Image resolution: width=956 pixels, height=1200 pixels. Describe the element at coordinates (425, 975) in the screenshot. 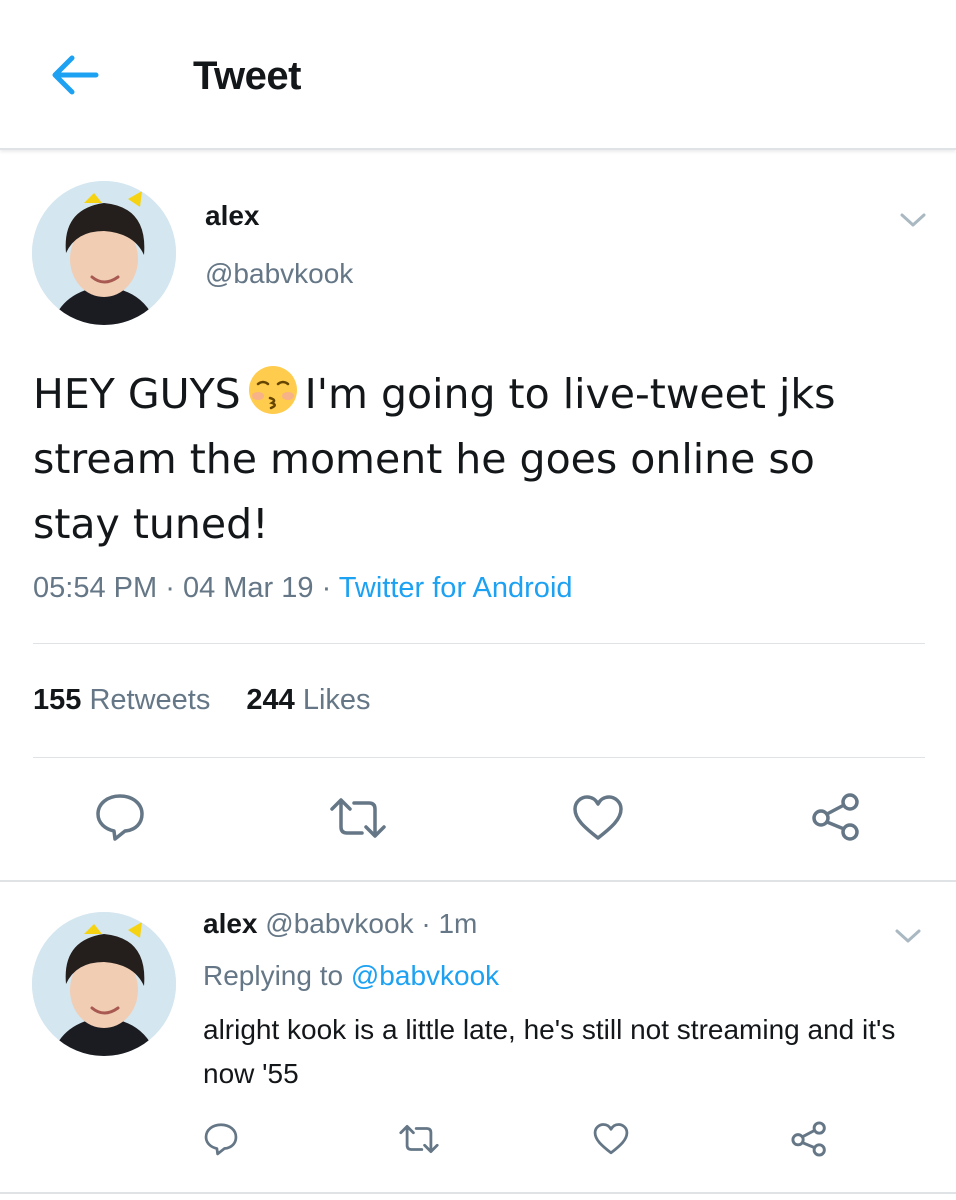

I see `replying-to-mention: @babvkook` at that location.